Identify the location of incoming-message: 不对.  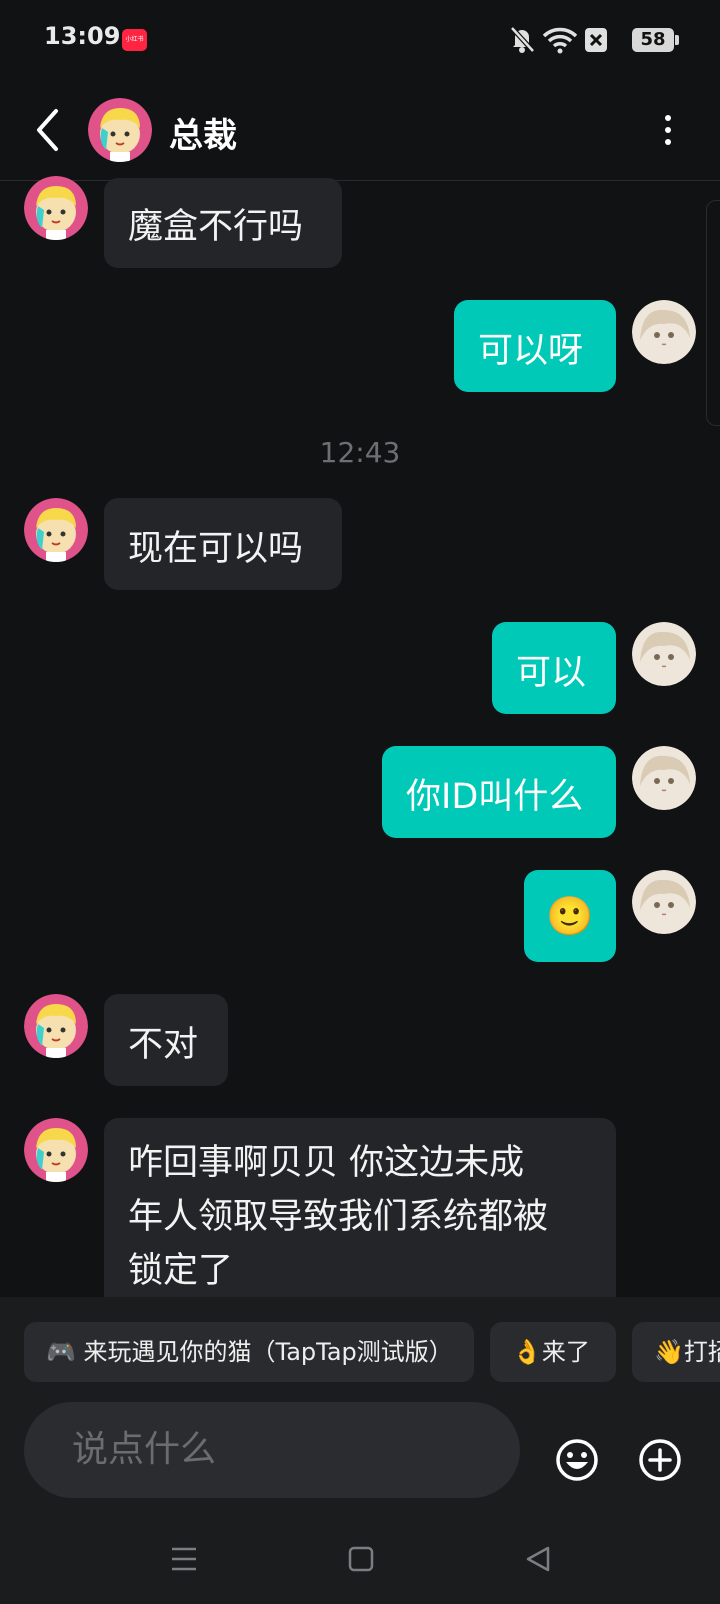
(166, 1040).